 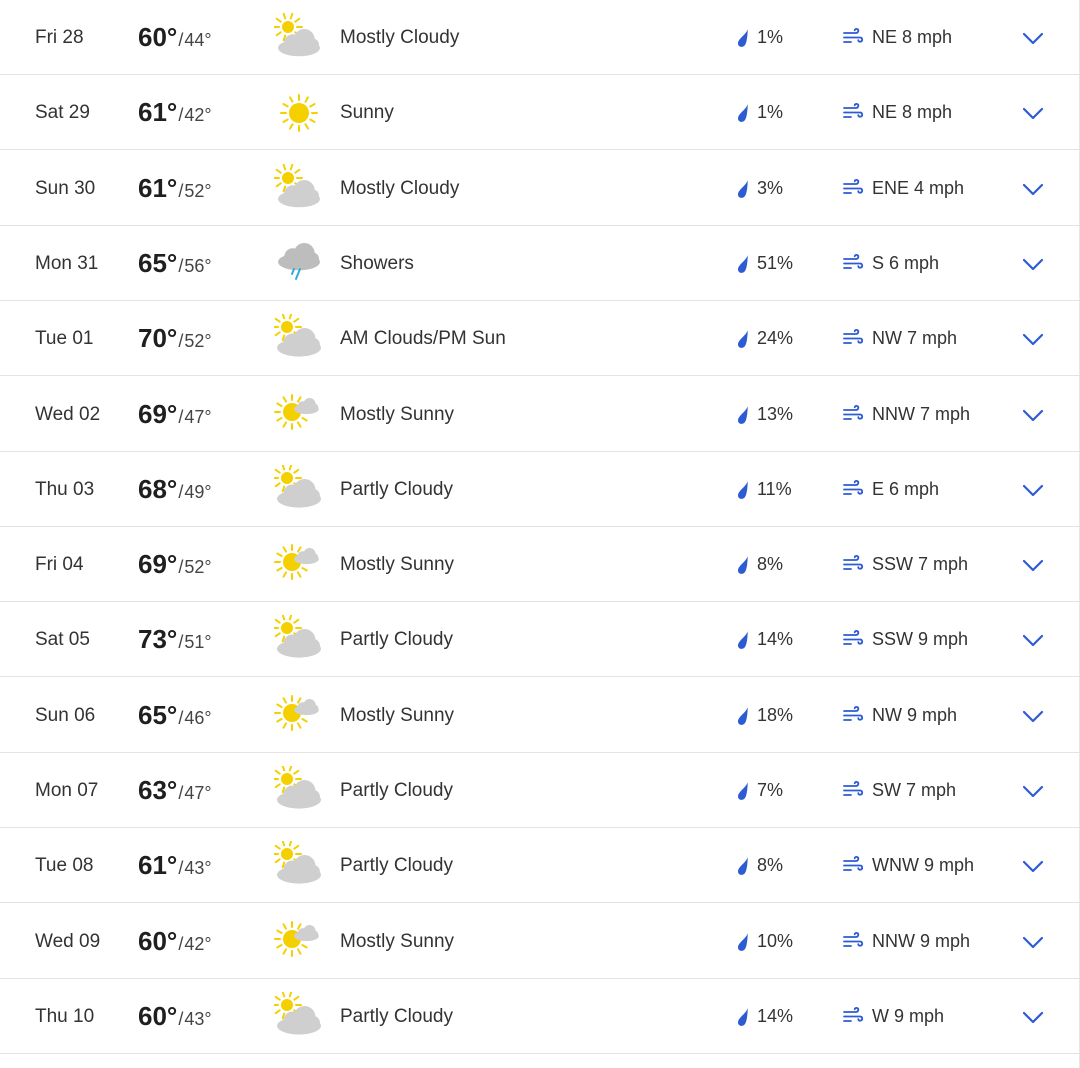 I want to click on temperature-range: 69°/52°, so click(x=175, y=564).